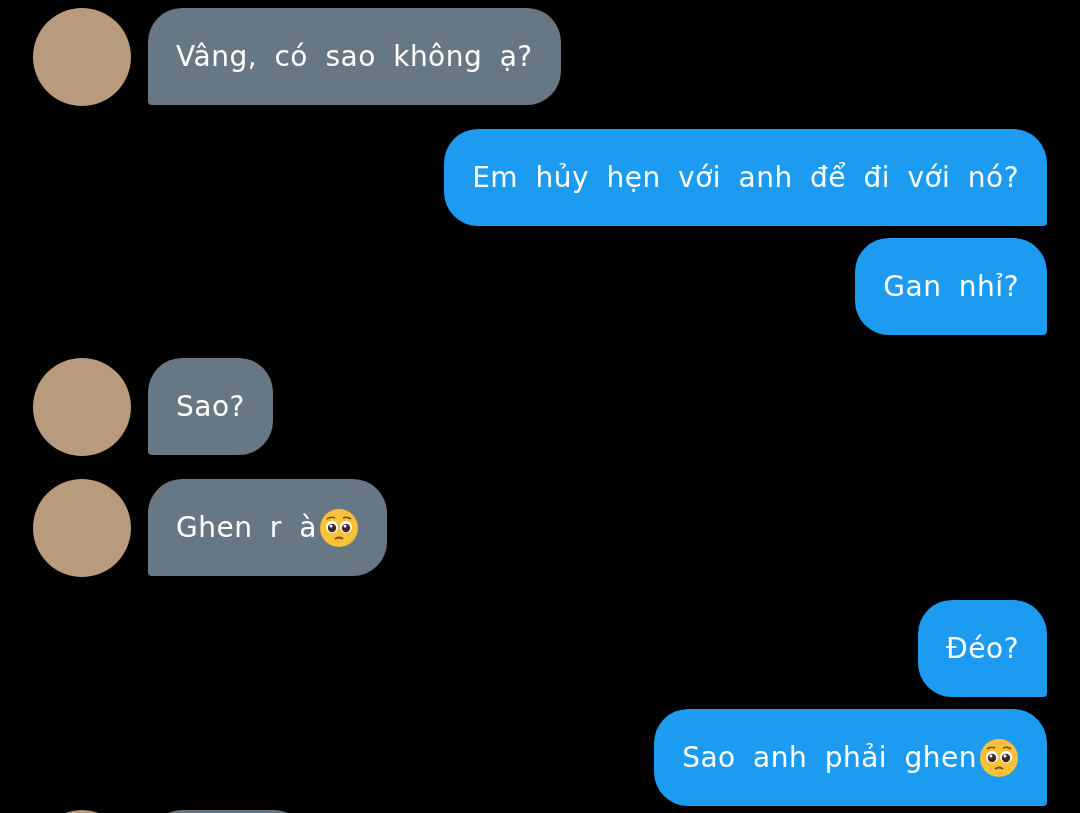 This screenshot has height=813, width=1080. I want to click on message-text: Ghen r à, so click(246, 527).